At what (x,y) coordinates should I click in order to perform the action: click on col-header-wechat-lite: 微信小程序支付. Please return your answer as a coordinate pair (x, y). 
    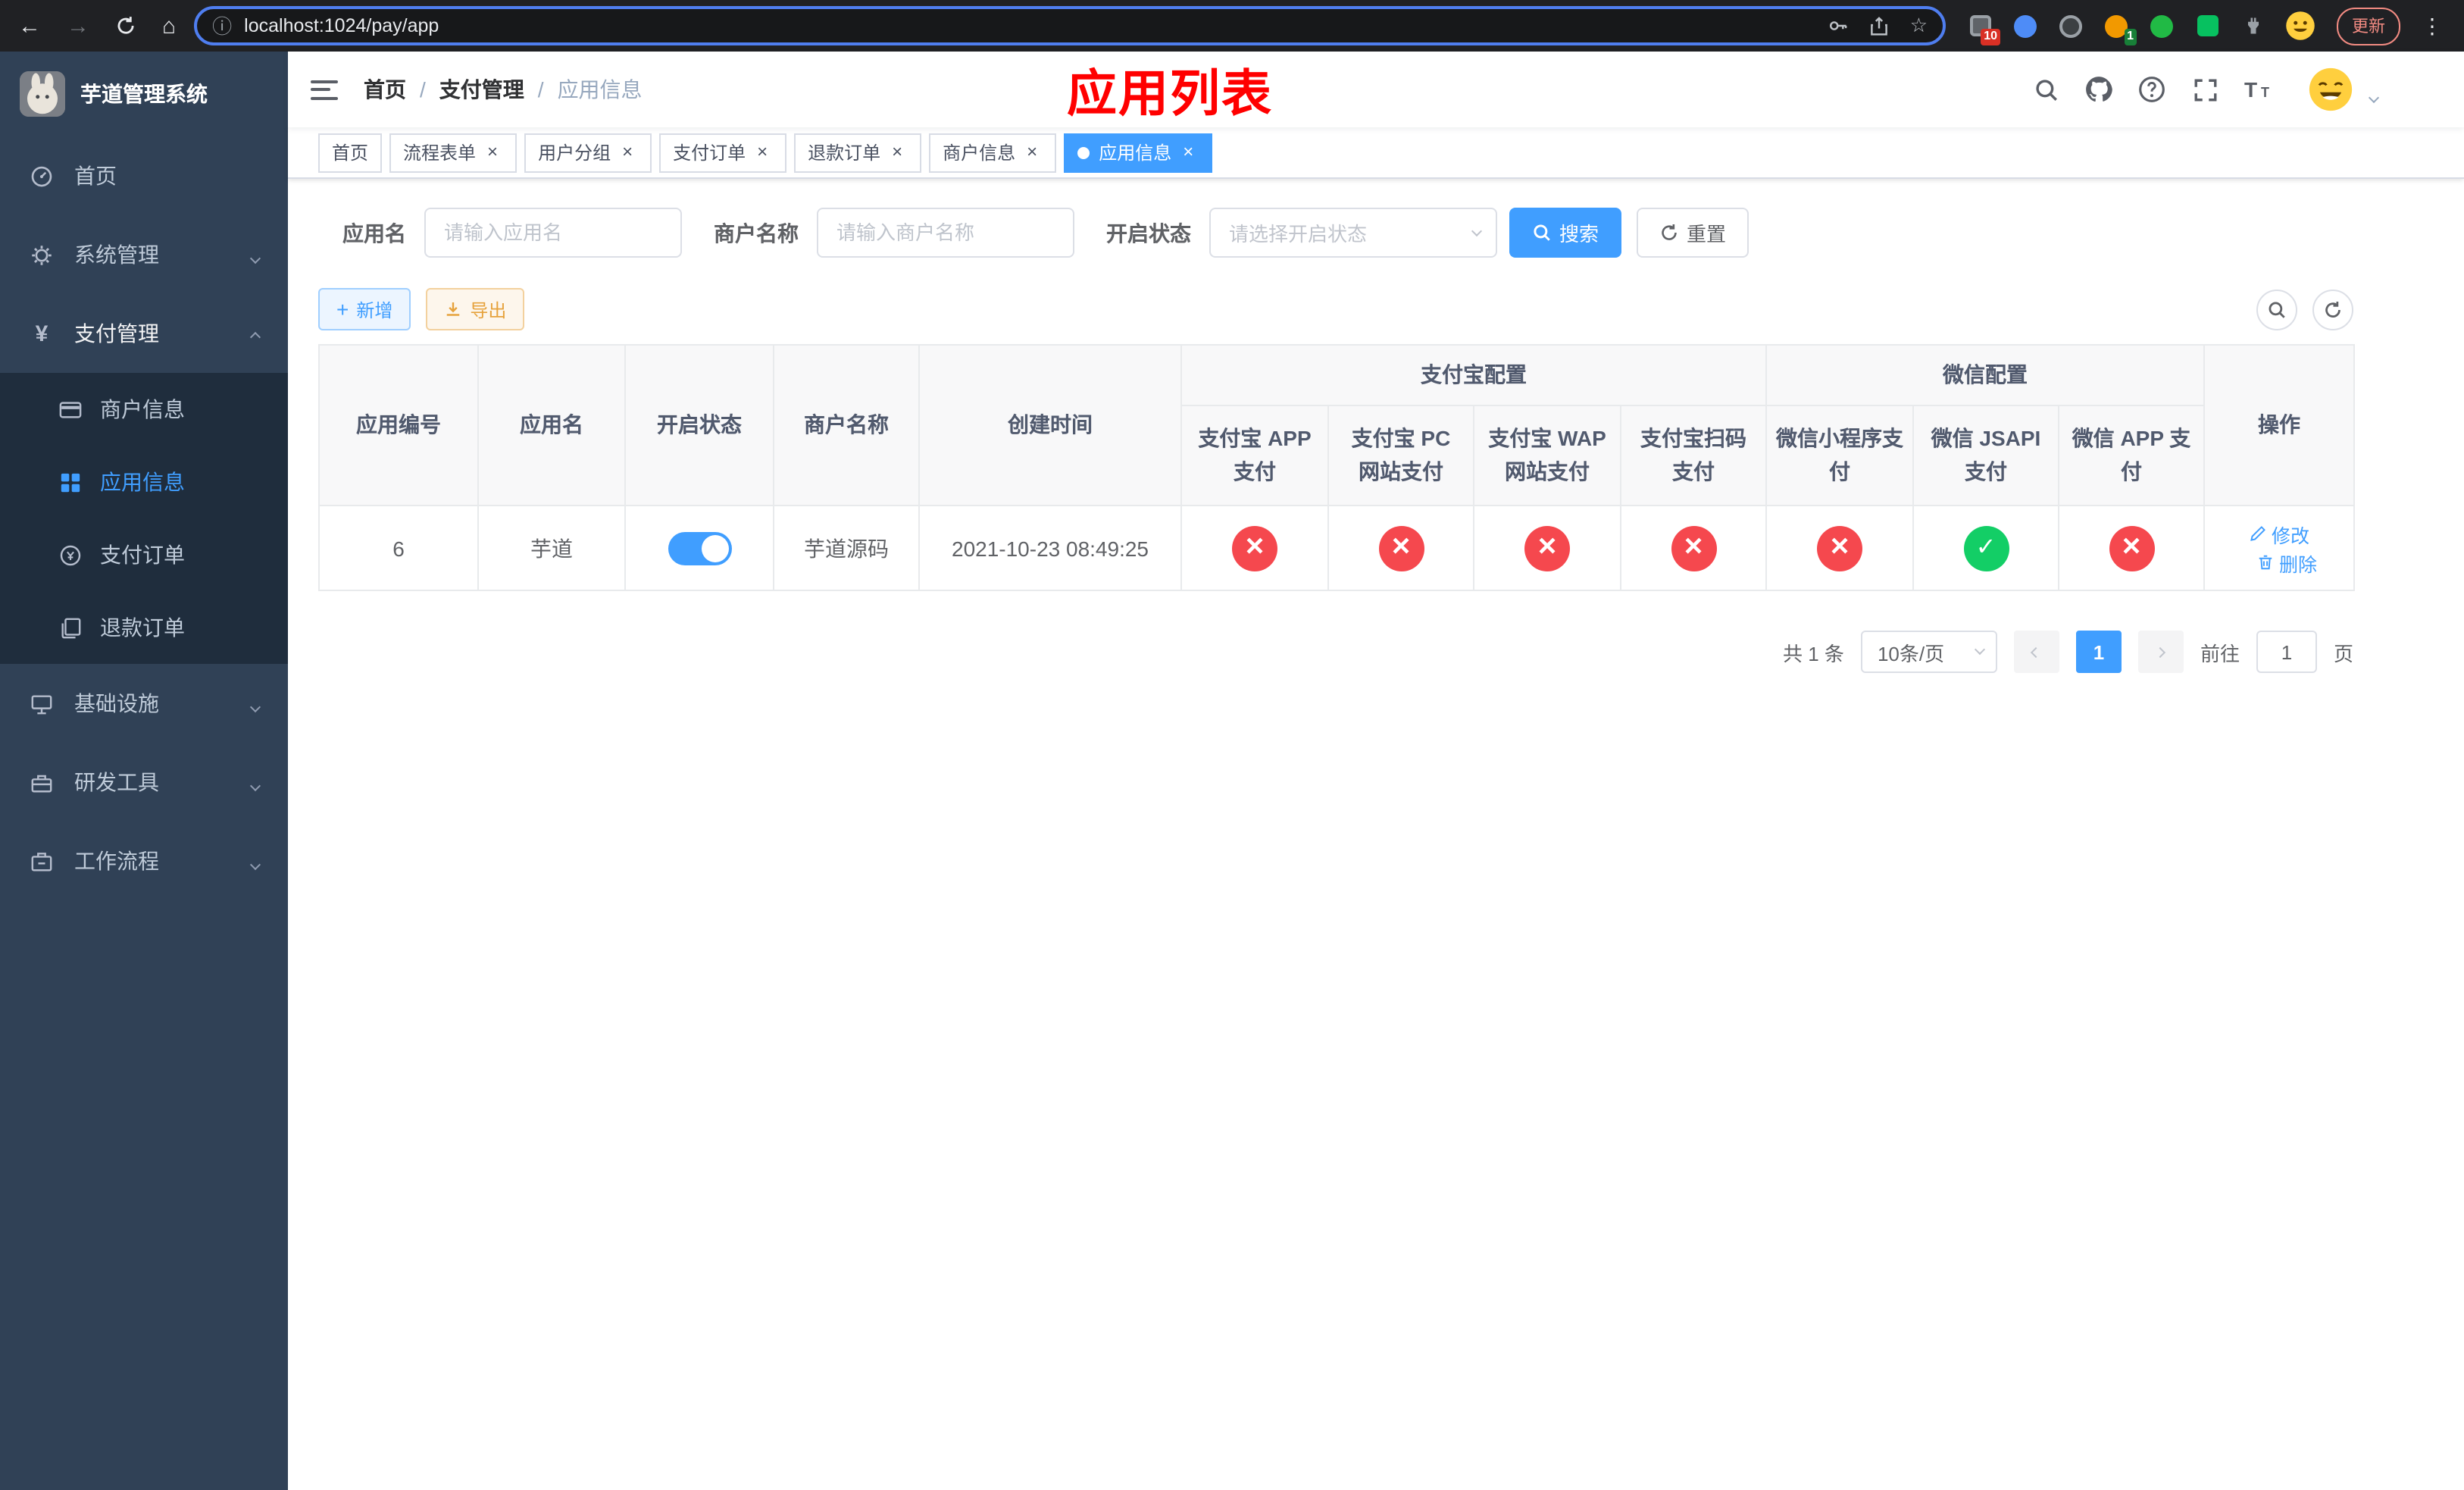
    Looking at the image, I should click on (1839, 455).